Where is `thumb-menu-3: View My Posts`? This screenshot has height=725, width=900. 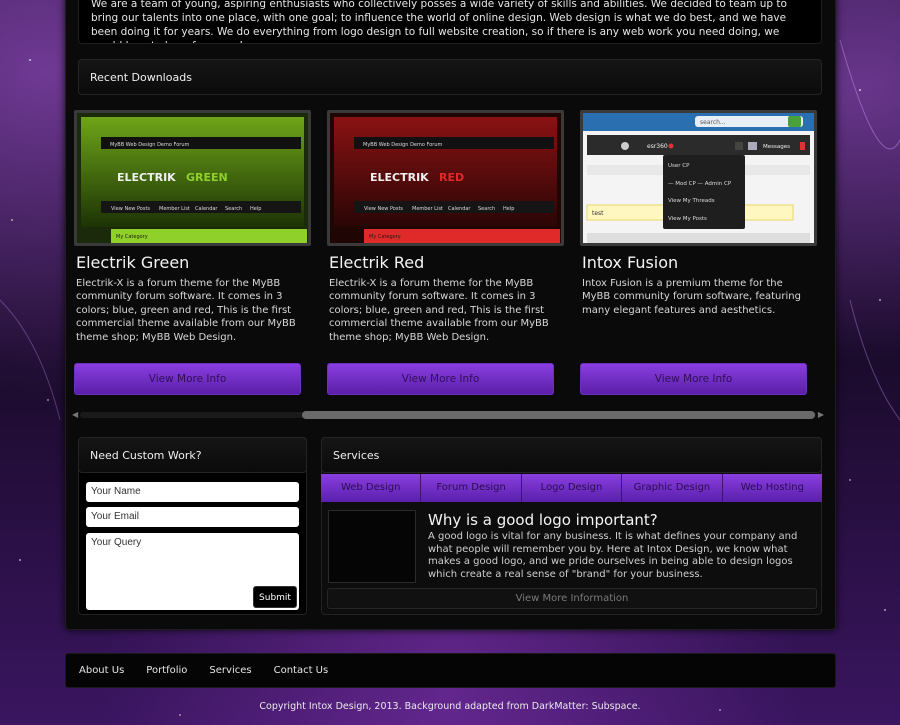
thumb-menu-3: View My Posts is located at coordinates (687, 219).